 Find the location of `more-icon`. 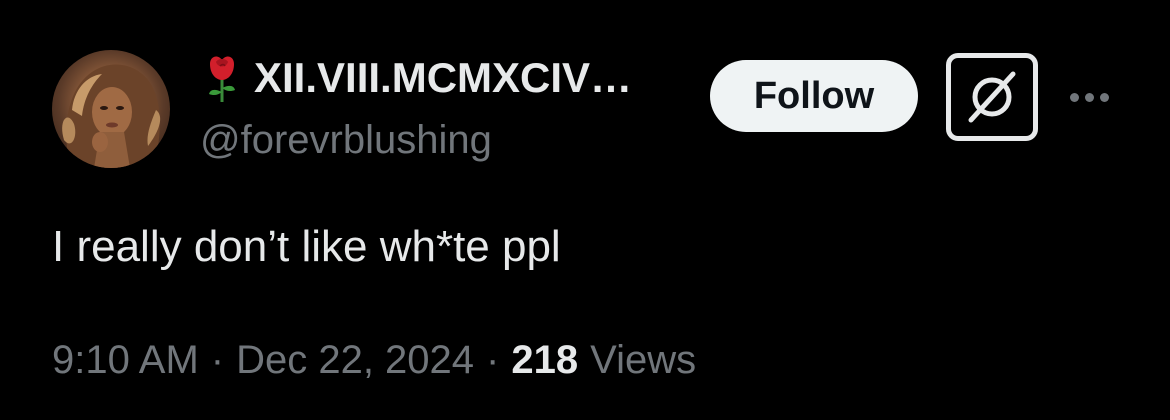

more-icon is located at coordinates (1089, 97).